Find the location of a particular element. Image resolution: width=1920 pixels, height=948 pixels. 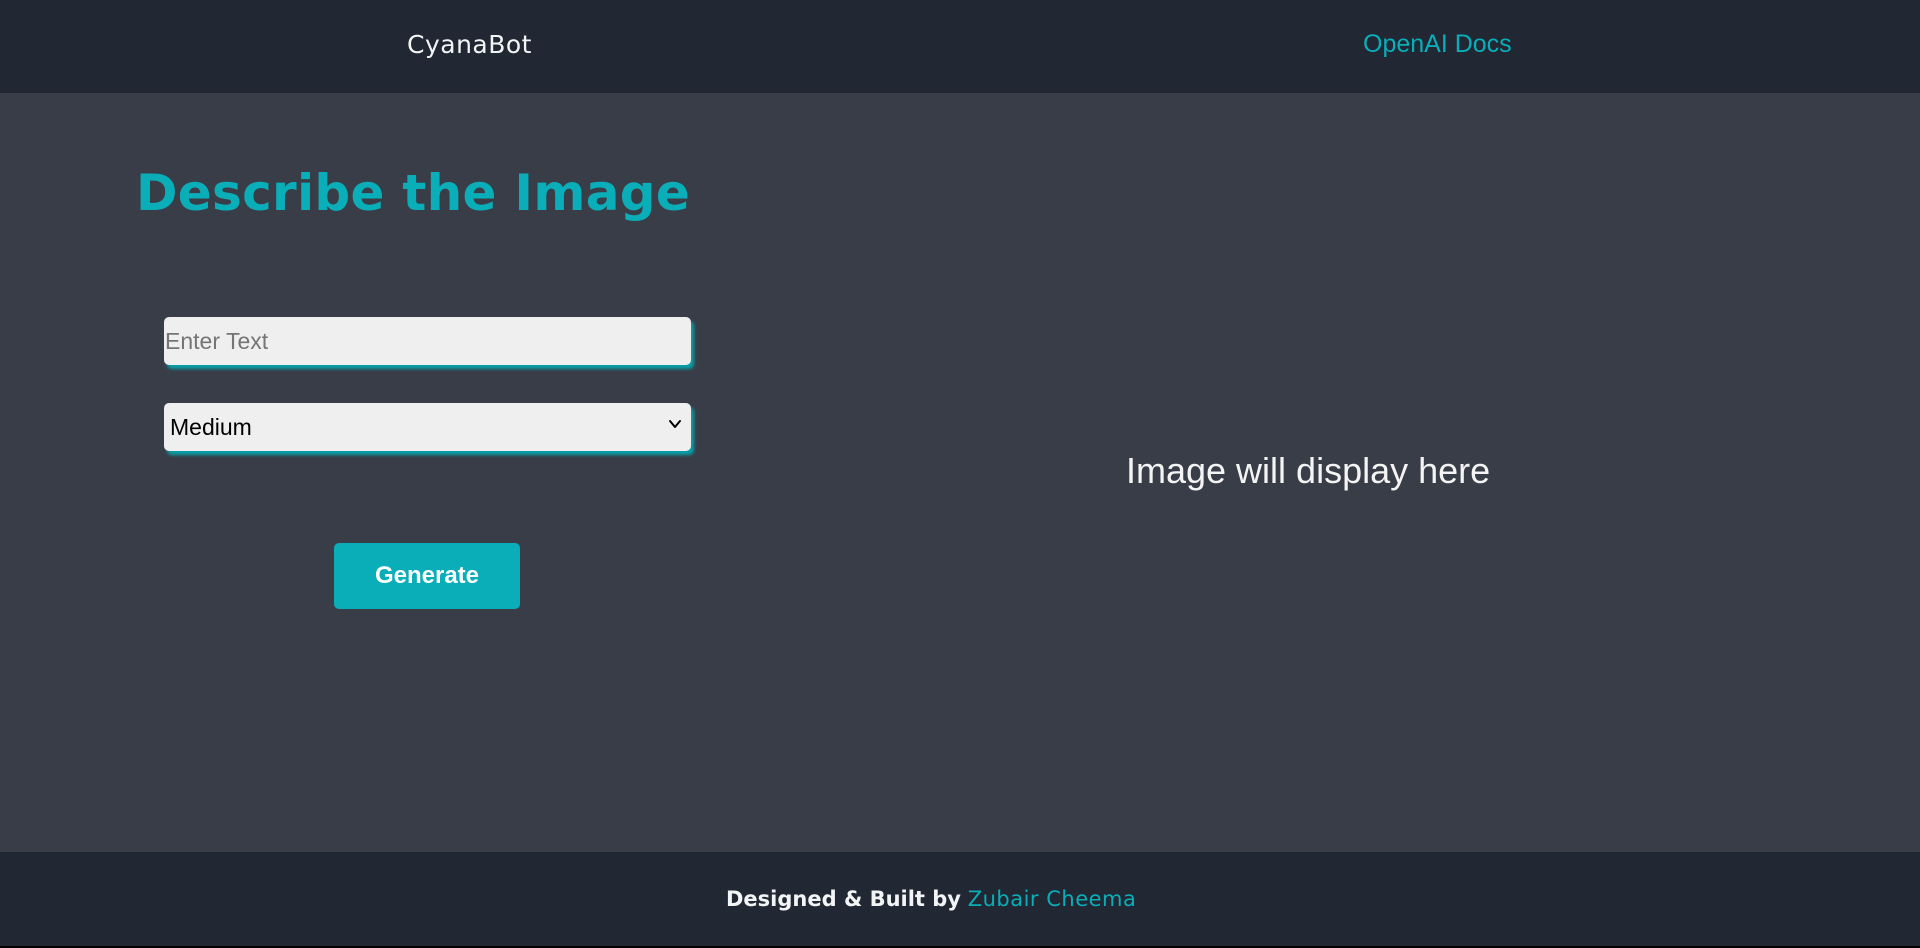

brand-logo: CyanaBot is located at coordinates (469, 44).